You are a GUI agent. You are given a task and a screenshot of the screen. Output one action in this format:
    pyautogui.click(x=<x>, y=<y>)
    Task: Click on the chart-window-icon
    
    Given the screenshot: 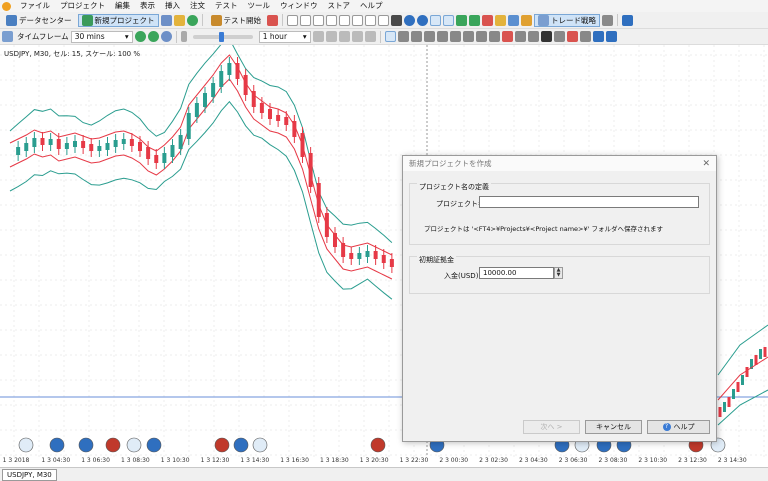 What is the action you would take?
    pyautogui.click(x=7, y=36)
    